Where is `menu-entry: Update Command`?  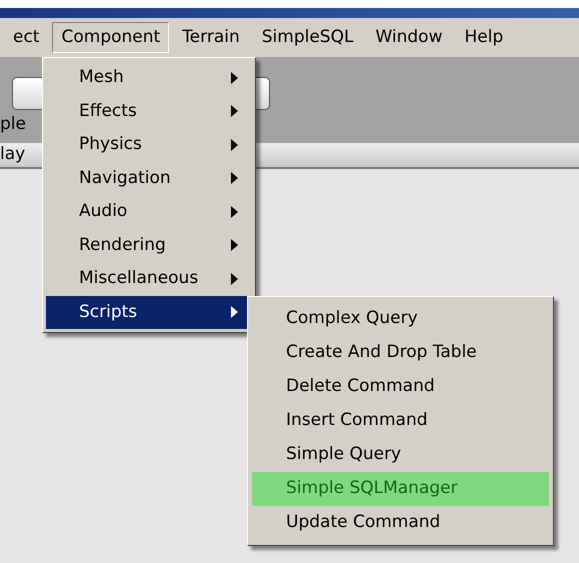
menu-entry: Update Command is located at coordinates (400, 523).